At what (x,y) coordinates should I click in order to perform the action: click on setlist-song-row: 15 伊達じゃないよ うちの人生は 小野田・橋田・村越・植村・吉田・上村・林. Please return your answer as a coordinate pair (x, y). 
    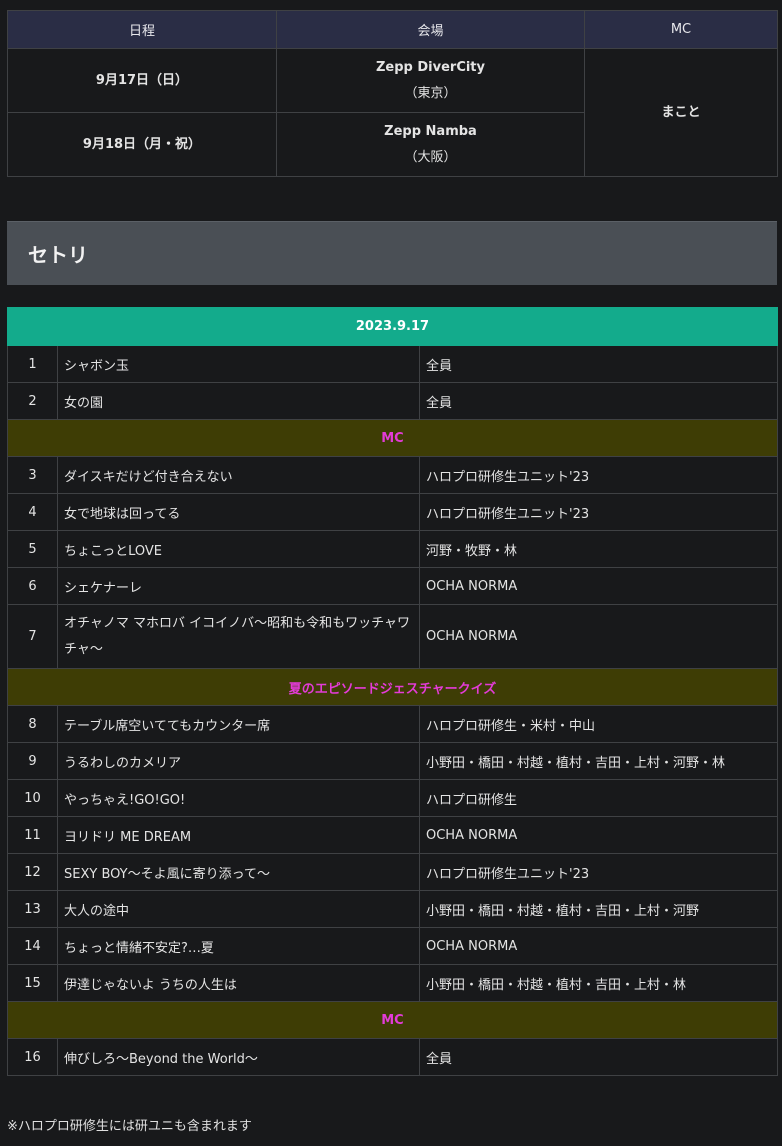
    Looking at the image, I should click on (392, 983).